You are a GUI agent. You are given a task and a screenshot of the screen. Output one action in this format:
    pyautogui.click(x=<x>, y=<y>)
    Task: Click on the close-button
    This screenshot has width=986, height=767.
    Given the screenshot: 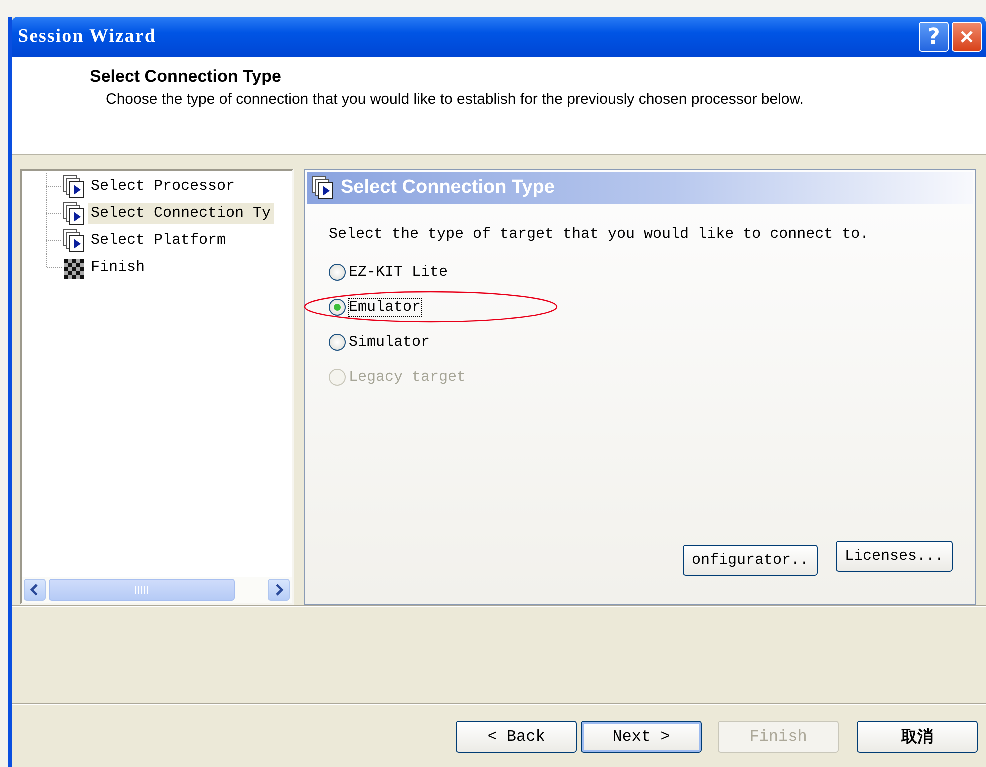 What is the action you would take?
    pyautogui.click(x=967, y=37)
    